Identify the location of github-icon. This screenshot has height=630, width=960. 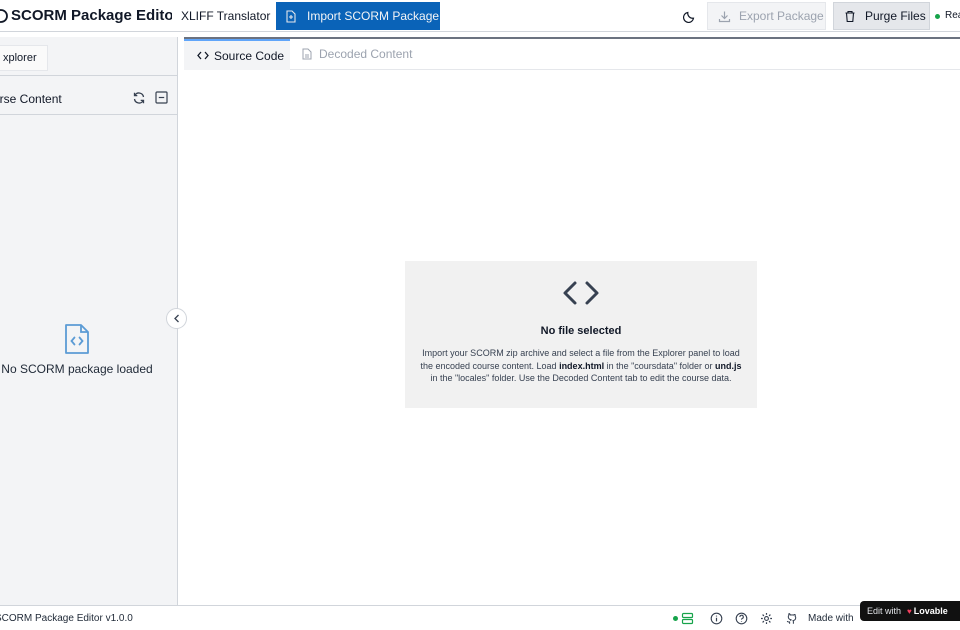
(791, 618).